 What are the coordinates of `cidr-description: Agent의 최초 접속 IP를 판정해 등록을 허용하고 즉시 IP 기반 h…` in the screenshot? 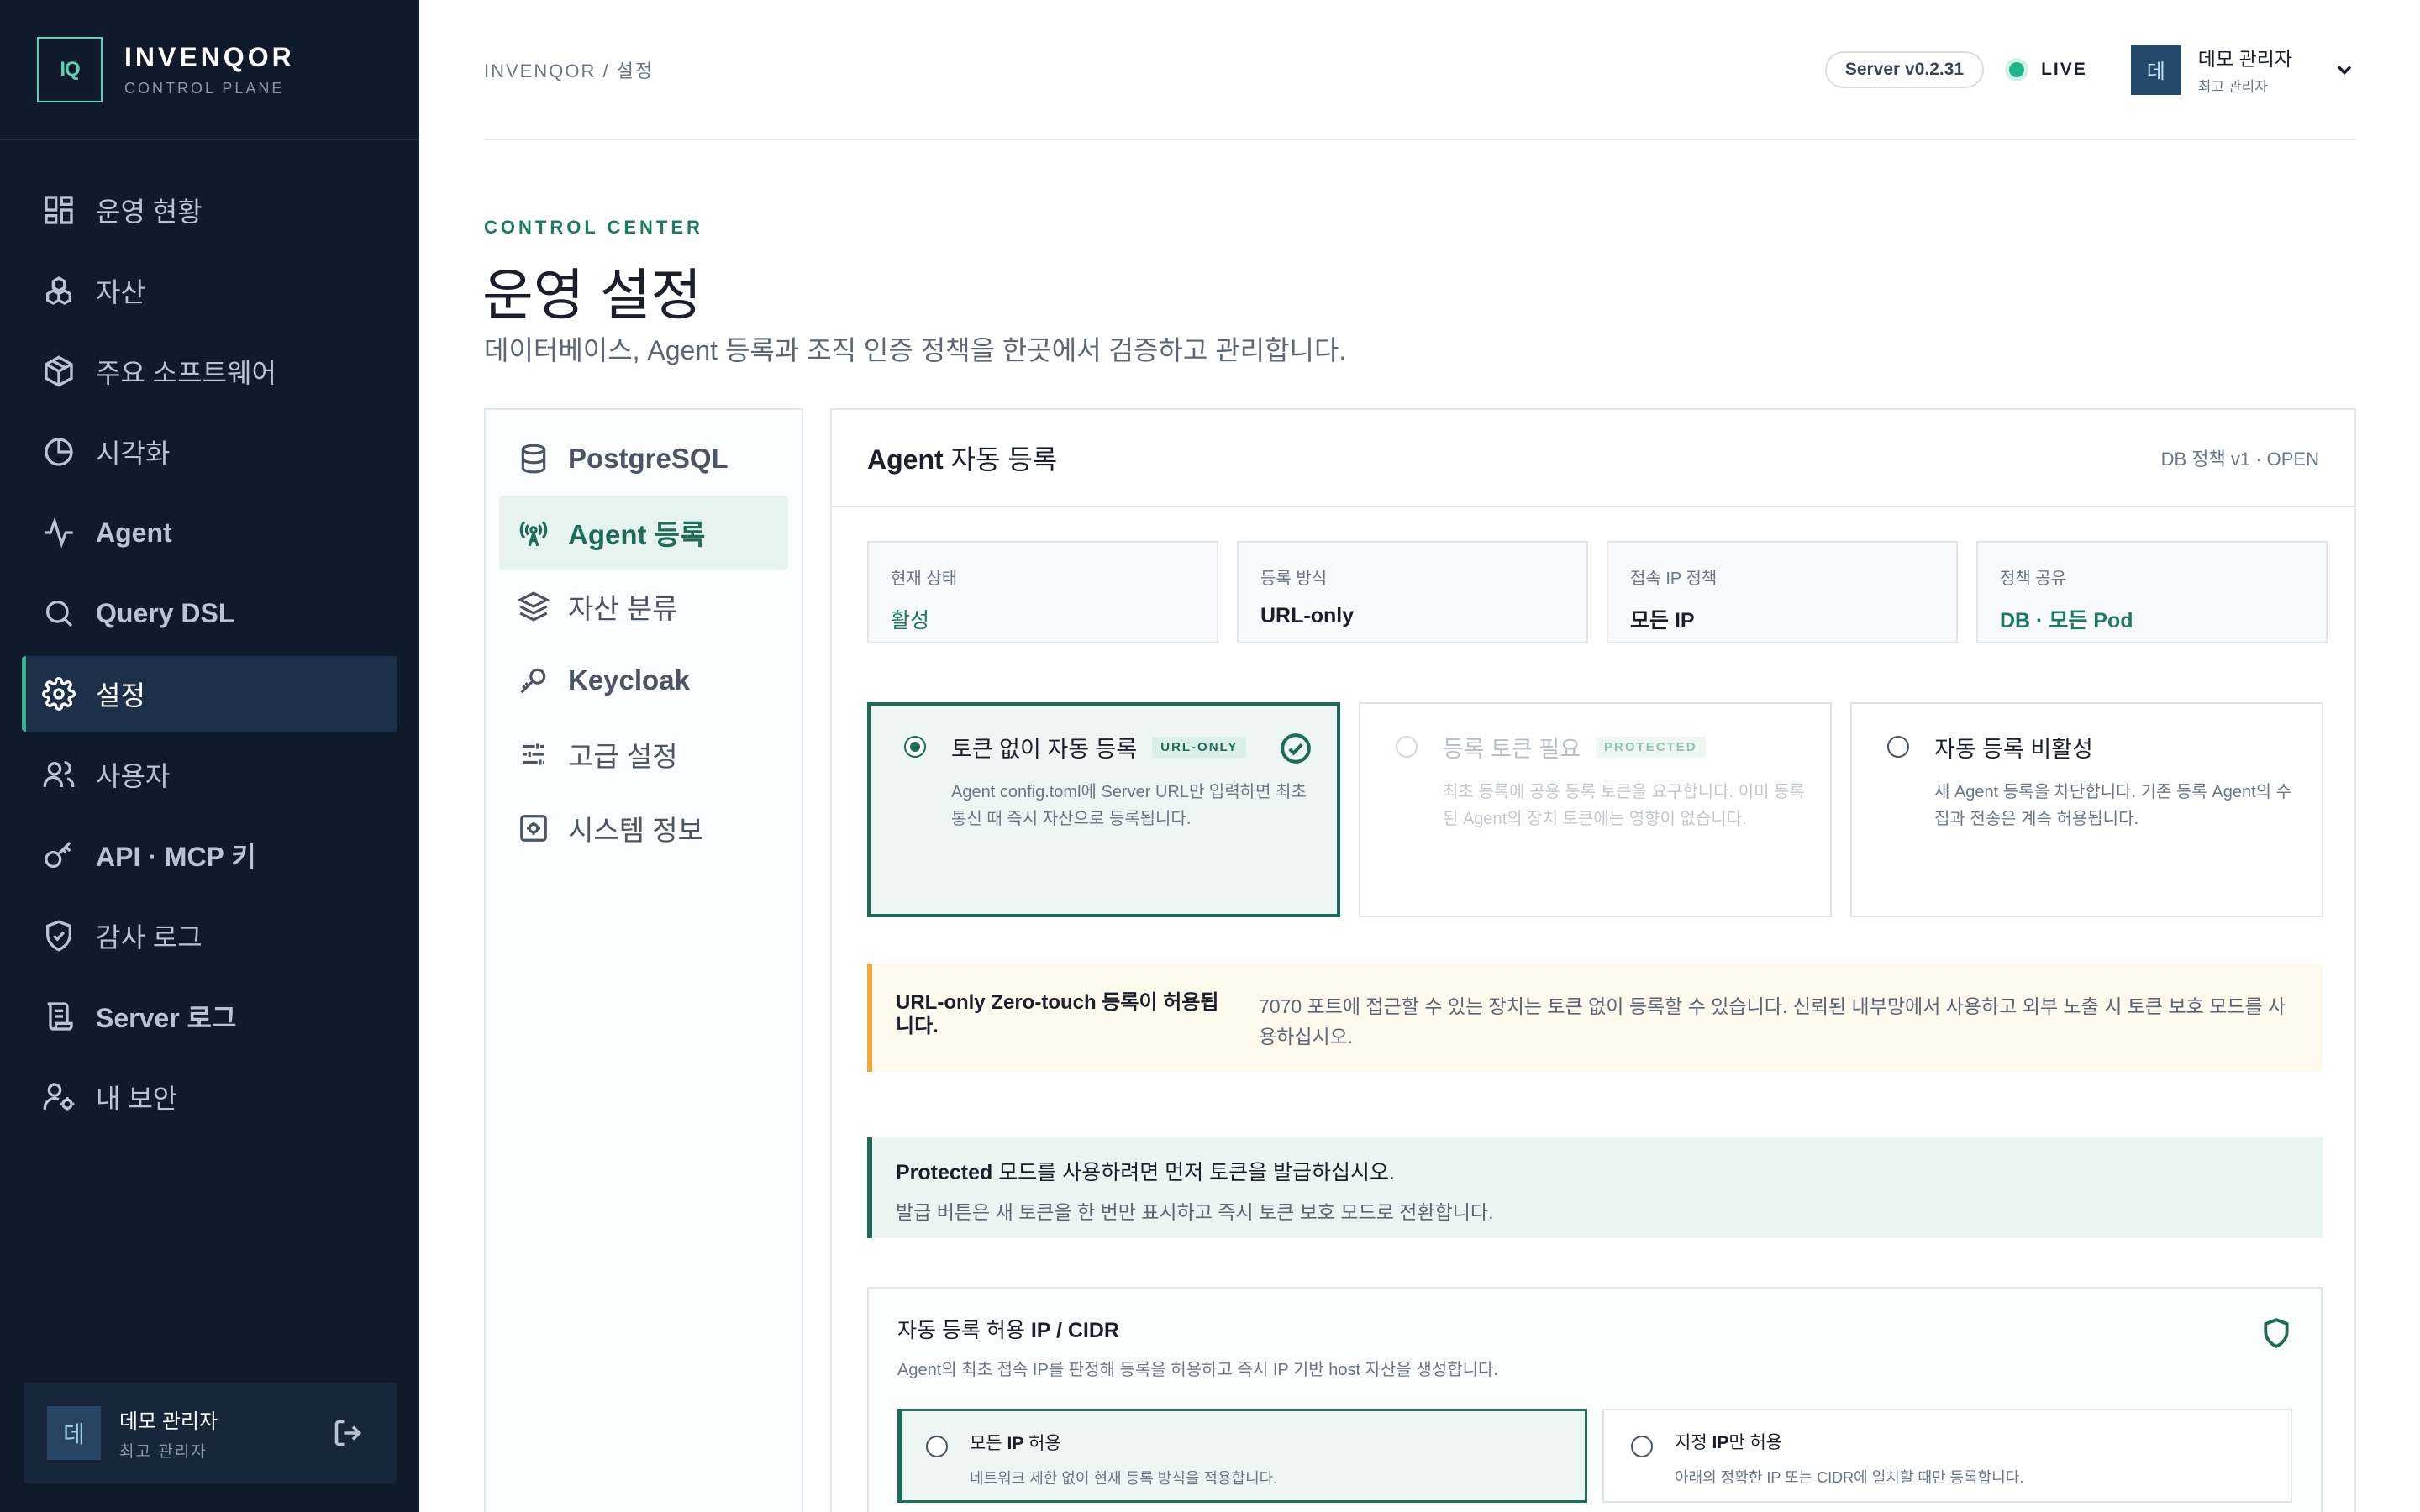 It's located at (1197, 1370).